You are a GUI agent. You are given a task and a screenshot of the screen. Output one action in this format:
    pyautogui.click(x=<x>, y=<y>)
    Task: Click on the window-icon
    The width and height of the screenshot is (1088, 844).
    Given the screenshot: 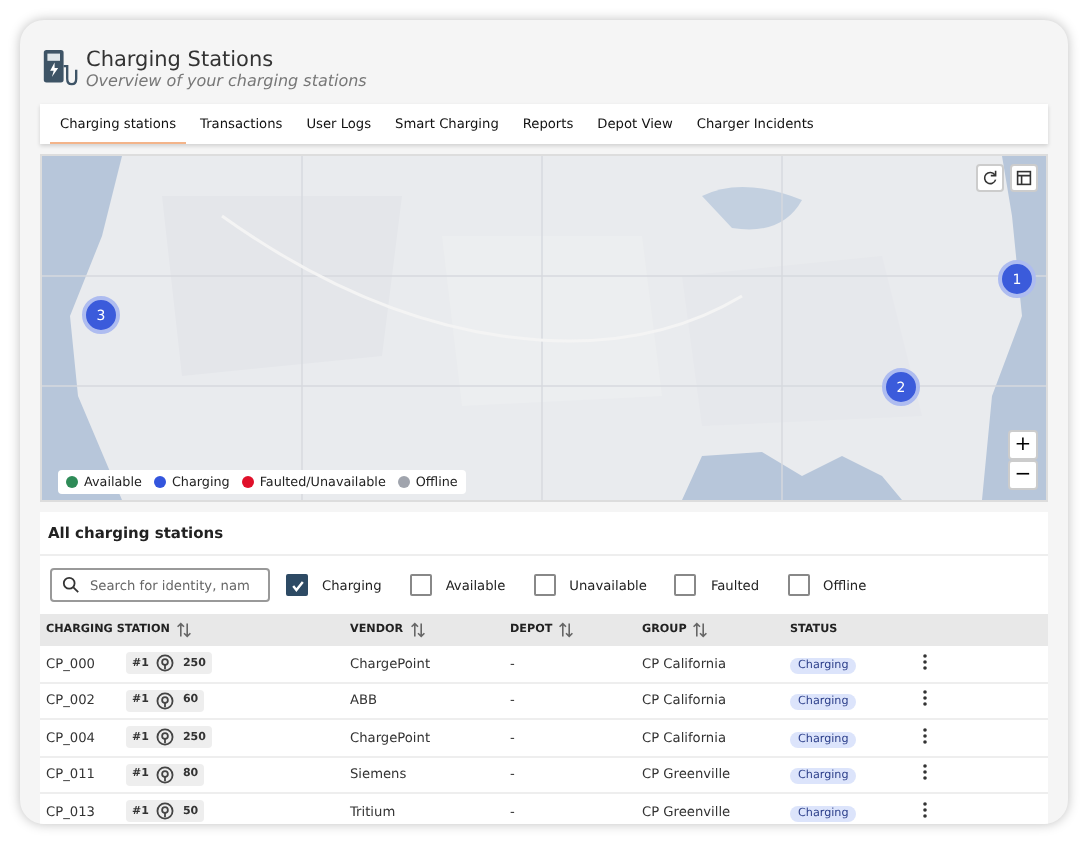 What is the action you would take?
    pyautogui.click(x=1024, y=178)
    